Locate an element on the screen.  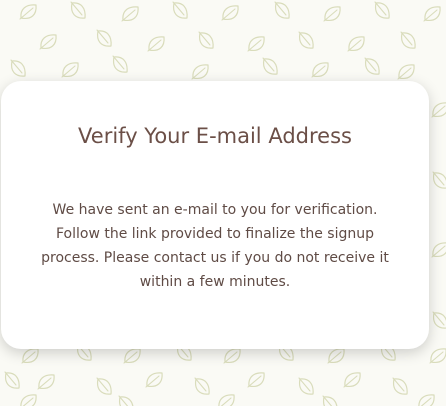
page-title: Verify Your E-mail Address is located at coordinates (215, 136).